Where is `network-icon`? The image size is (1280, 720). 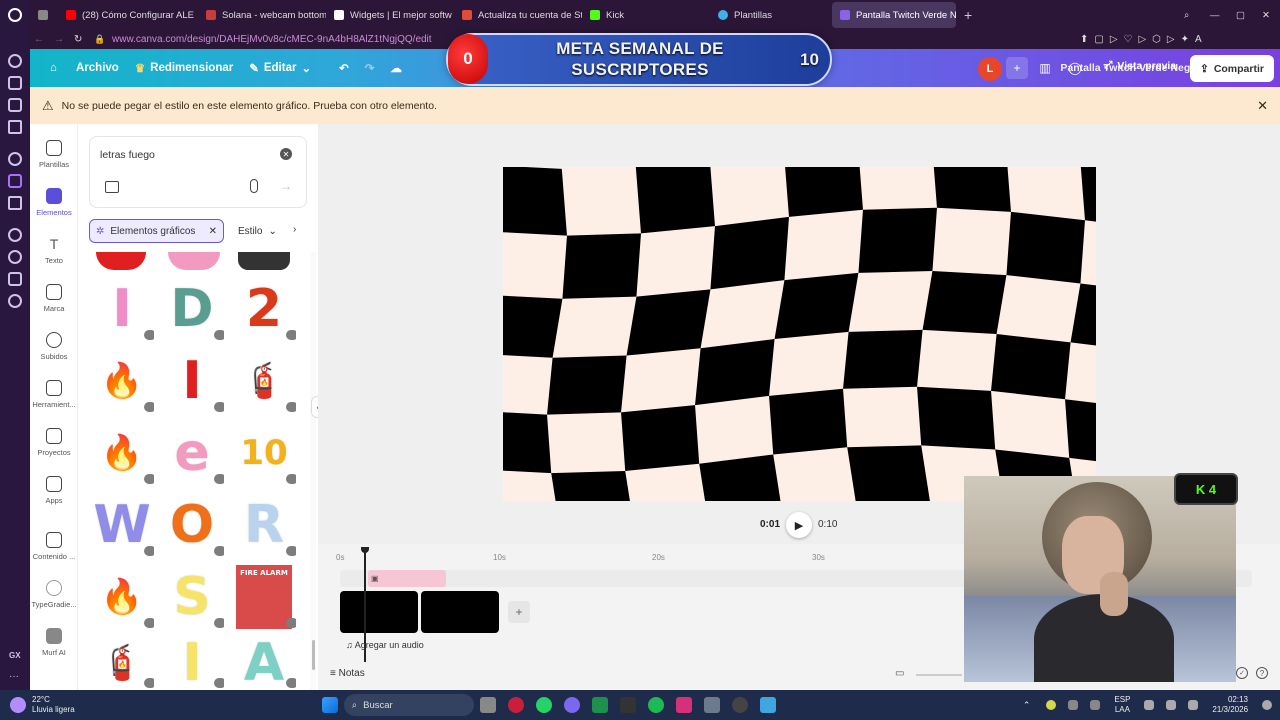 network-icon is located at coordinates (1149, 705).